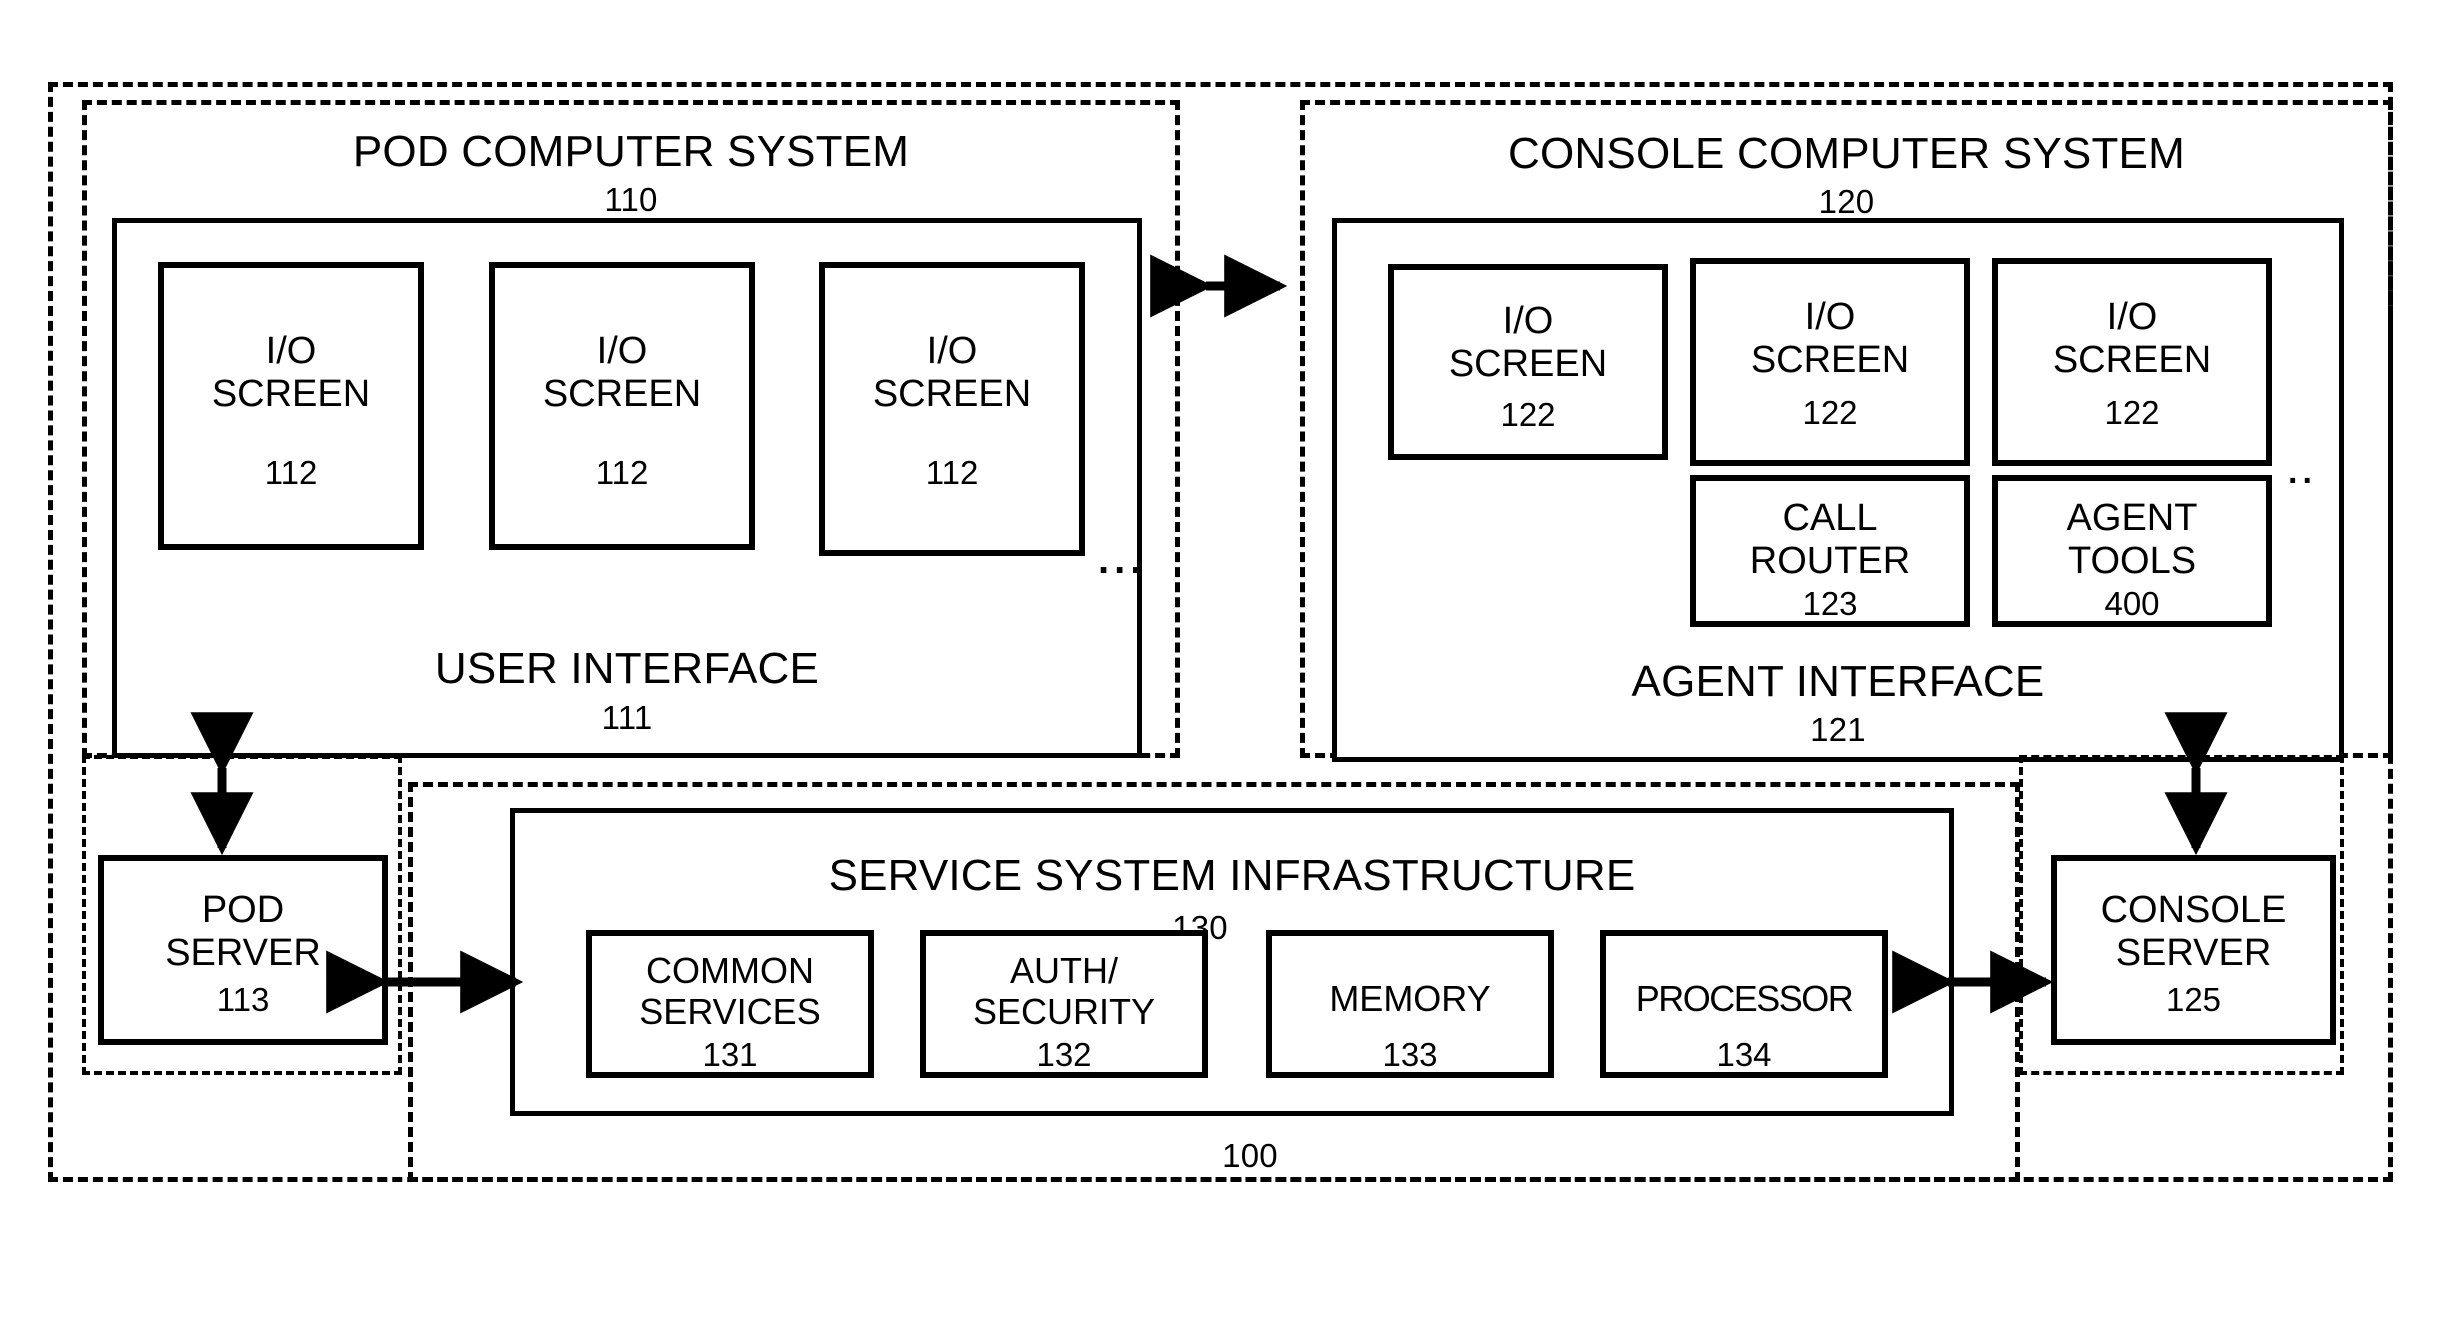 The width and height of the screenshot is (2441, 1320). I want to click on call-router-box: CALL ROUTER 123, so click(1830, 551).